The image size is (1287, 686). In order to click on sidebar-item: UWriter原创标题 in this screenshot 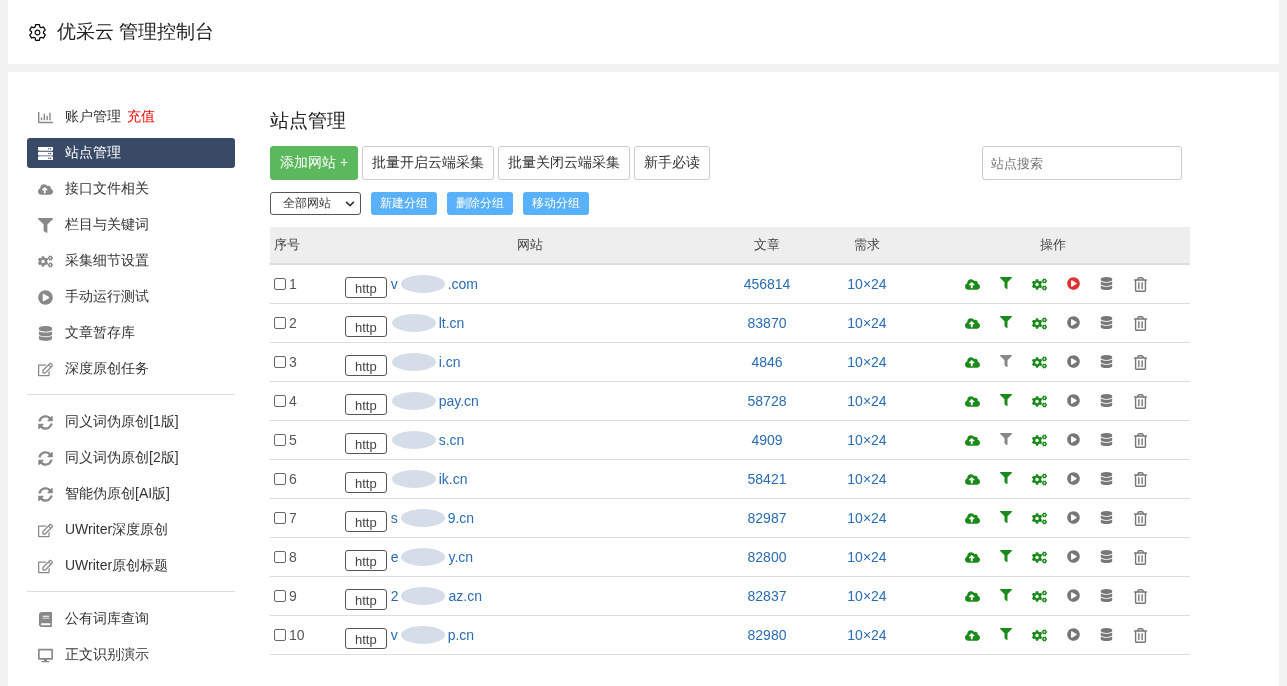, I will do `click(131, 566)`.